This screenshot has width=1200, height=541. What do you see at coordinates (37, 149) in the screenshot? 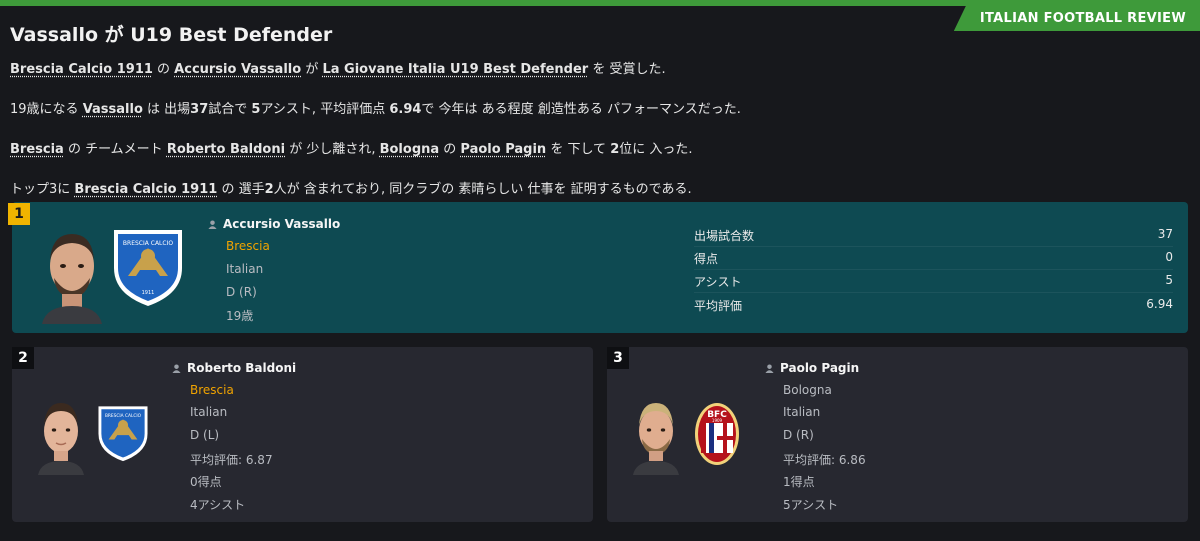
I see `club-link: Brescia` at bounding box center [37, 149].